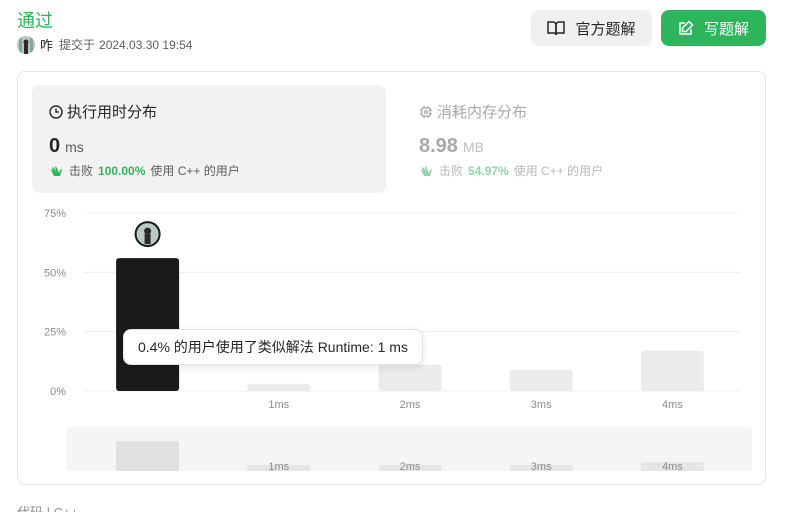  What do you see at coordinates (278, 467) in the screenshot?
I see `overview-tick-label: 1ms` at bounding box center [278, 467].